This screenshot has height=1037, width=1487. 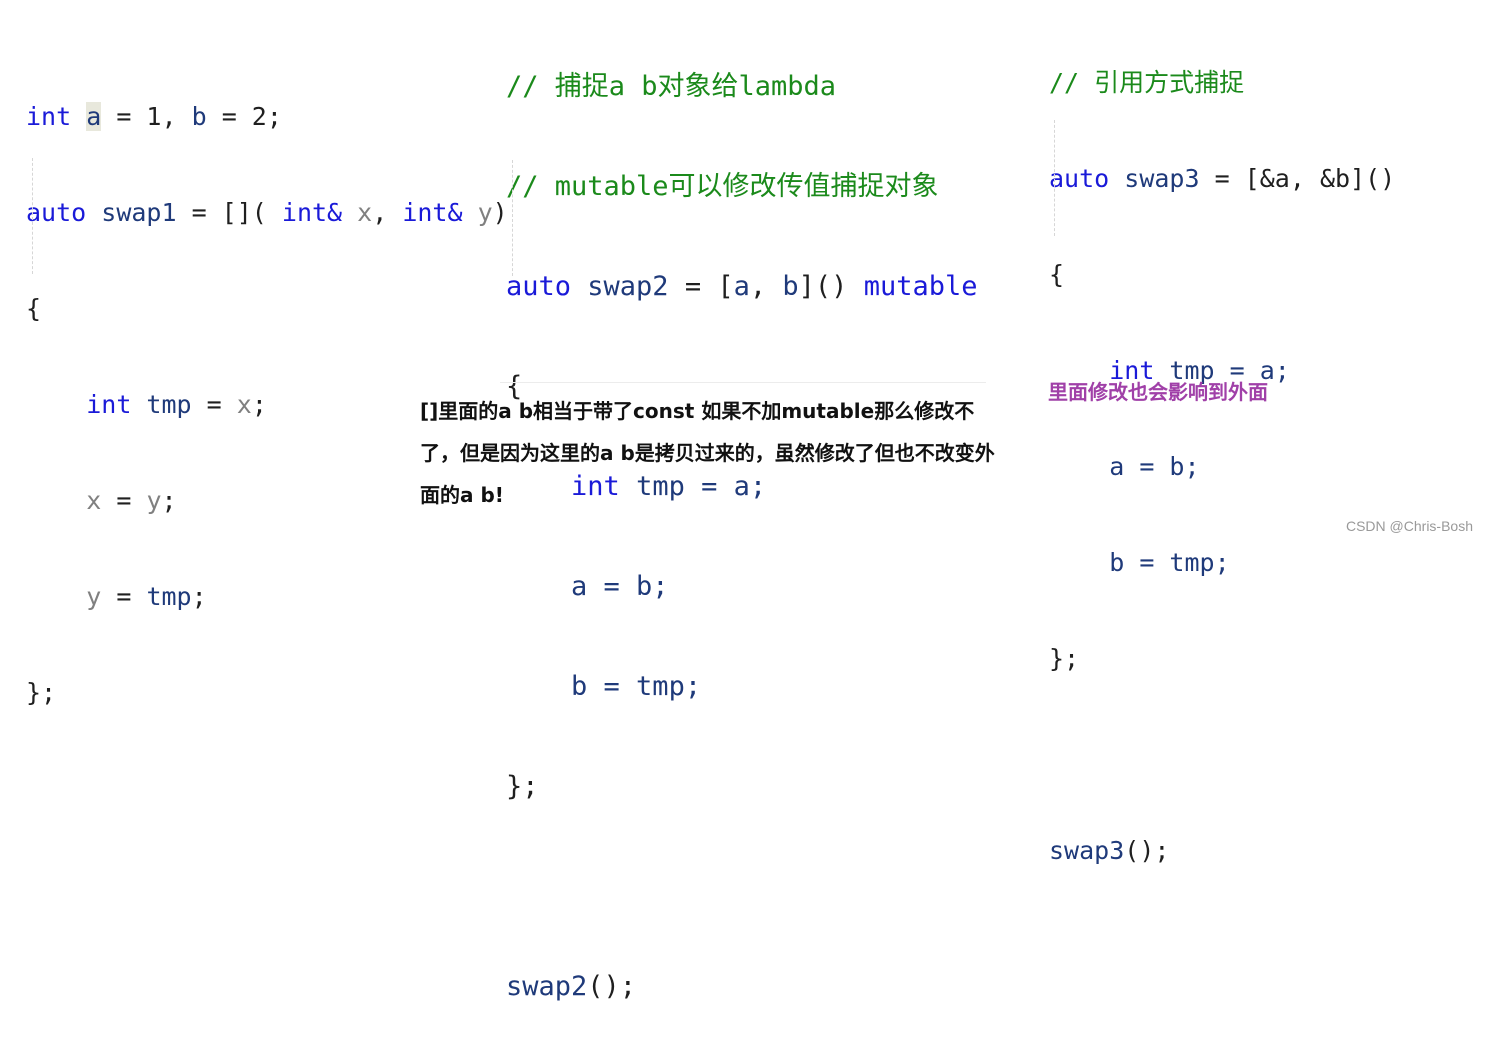 What do you see at coordinates (571, 986) in the screenshot?
I see `code-line: swap2();` at bounding box center [571, 986].